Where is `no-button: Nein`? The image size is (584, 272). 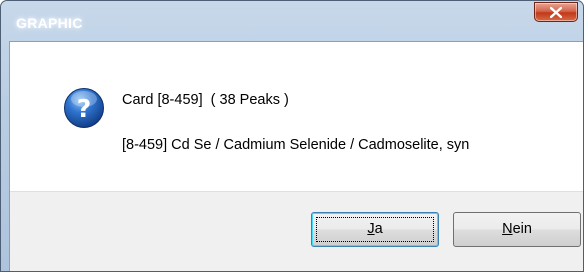 no-button: Nein is located at coordinates (517, 229).